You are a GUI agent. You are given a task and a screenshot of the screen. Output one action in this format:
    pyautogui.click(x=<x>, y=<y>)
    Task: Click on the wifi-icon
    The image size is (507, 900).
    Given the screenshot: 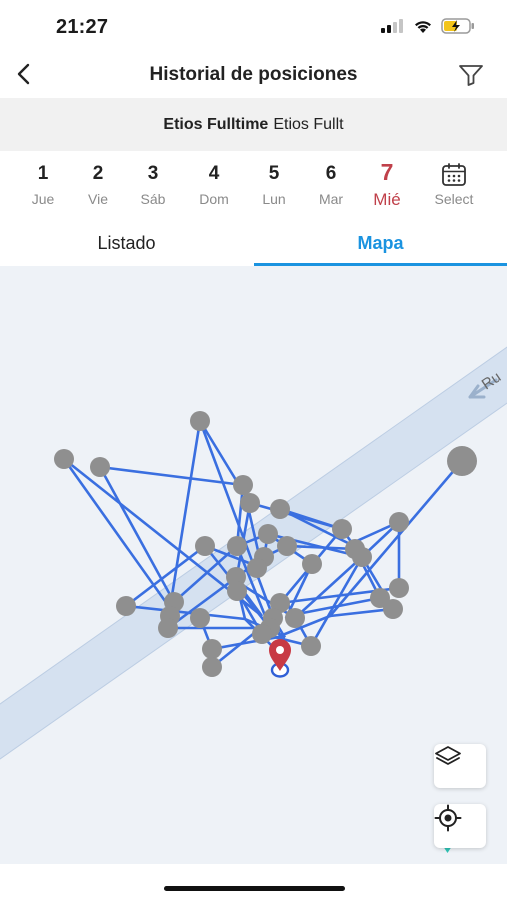 What is the action you would take?
    pyautogui.click(x=423, y=26)
    